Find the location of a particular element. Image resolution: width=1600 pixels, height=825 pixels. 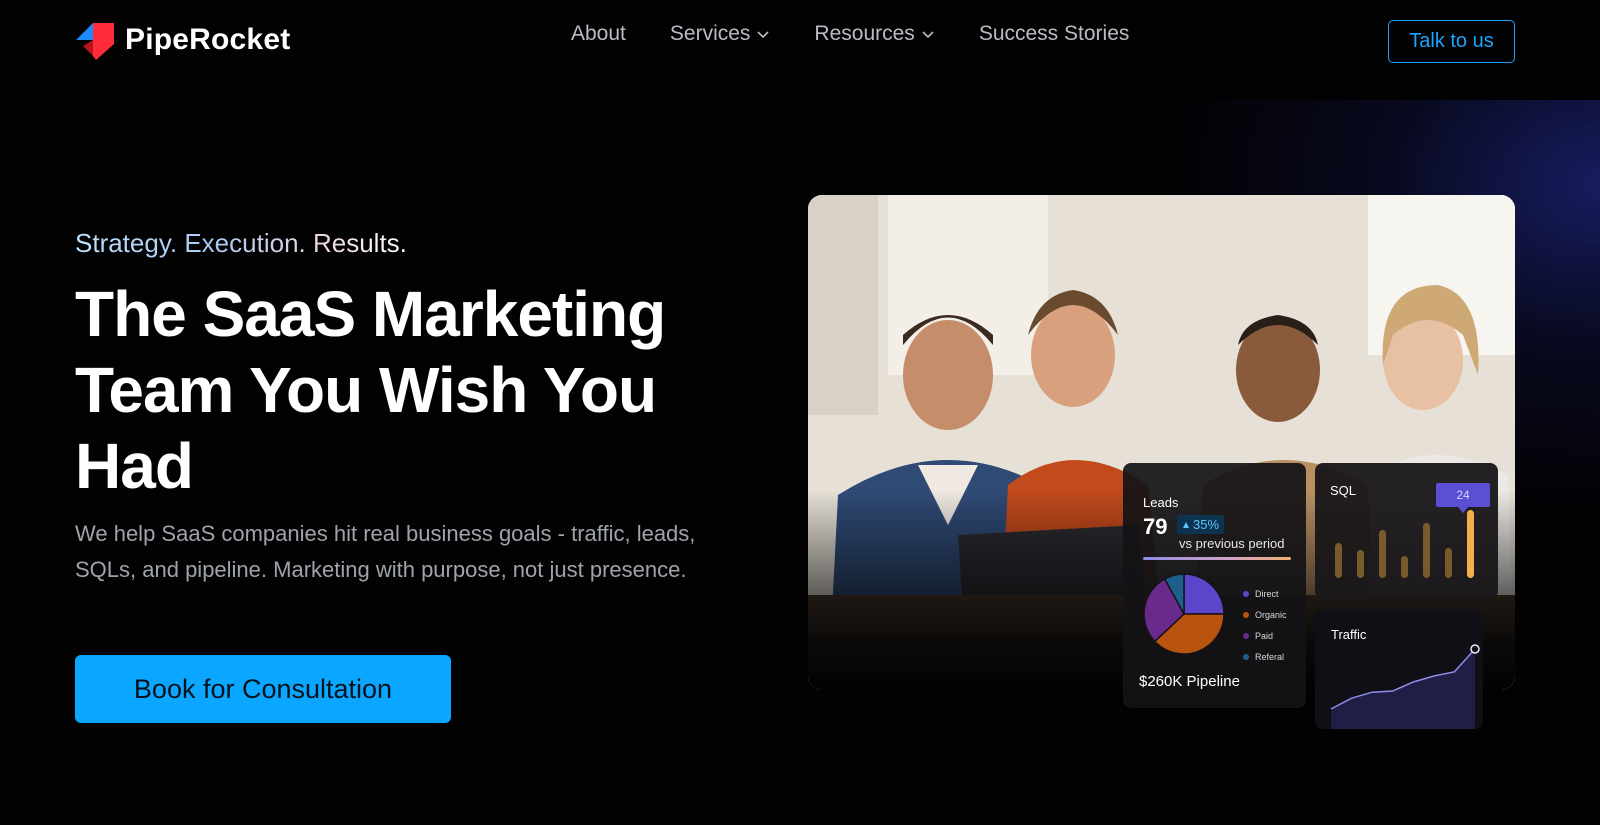

triangle-up-icon is located at coordinates (1186, 524).